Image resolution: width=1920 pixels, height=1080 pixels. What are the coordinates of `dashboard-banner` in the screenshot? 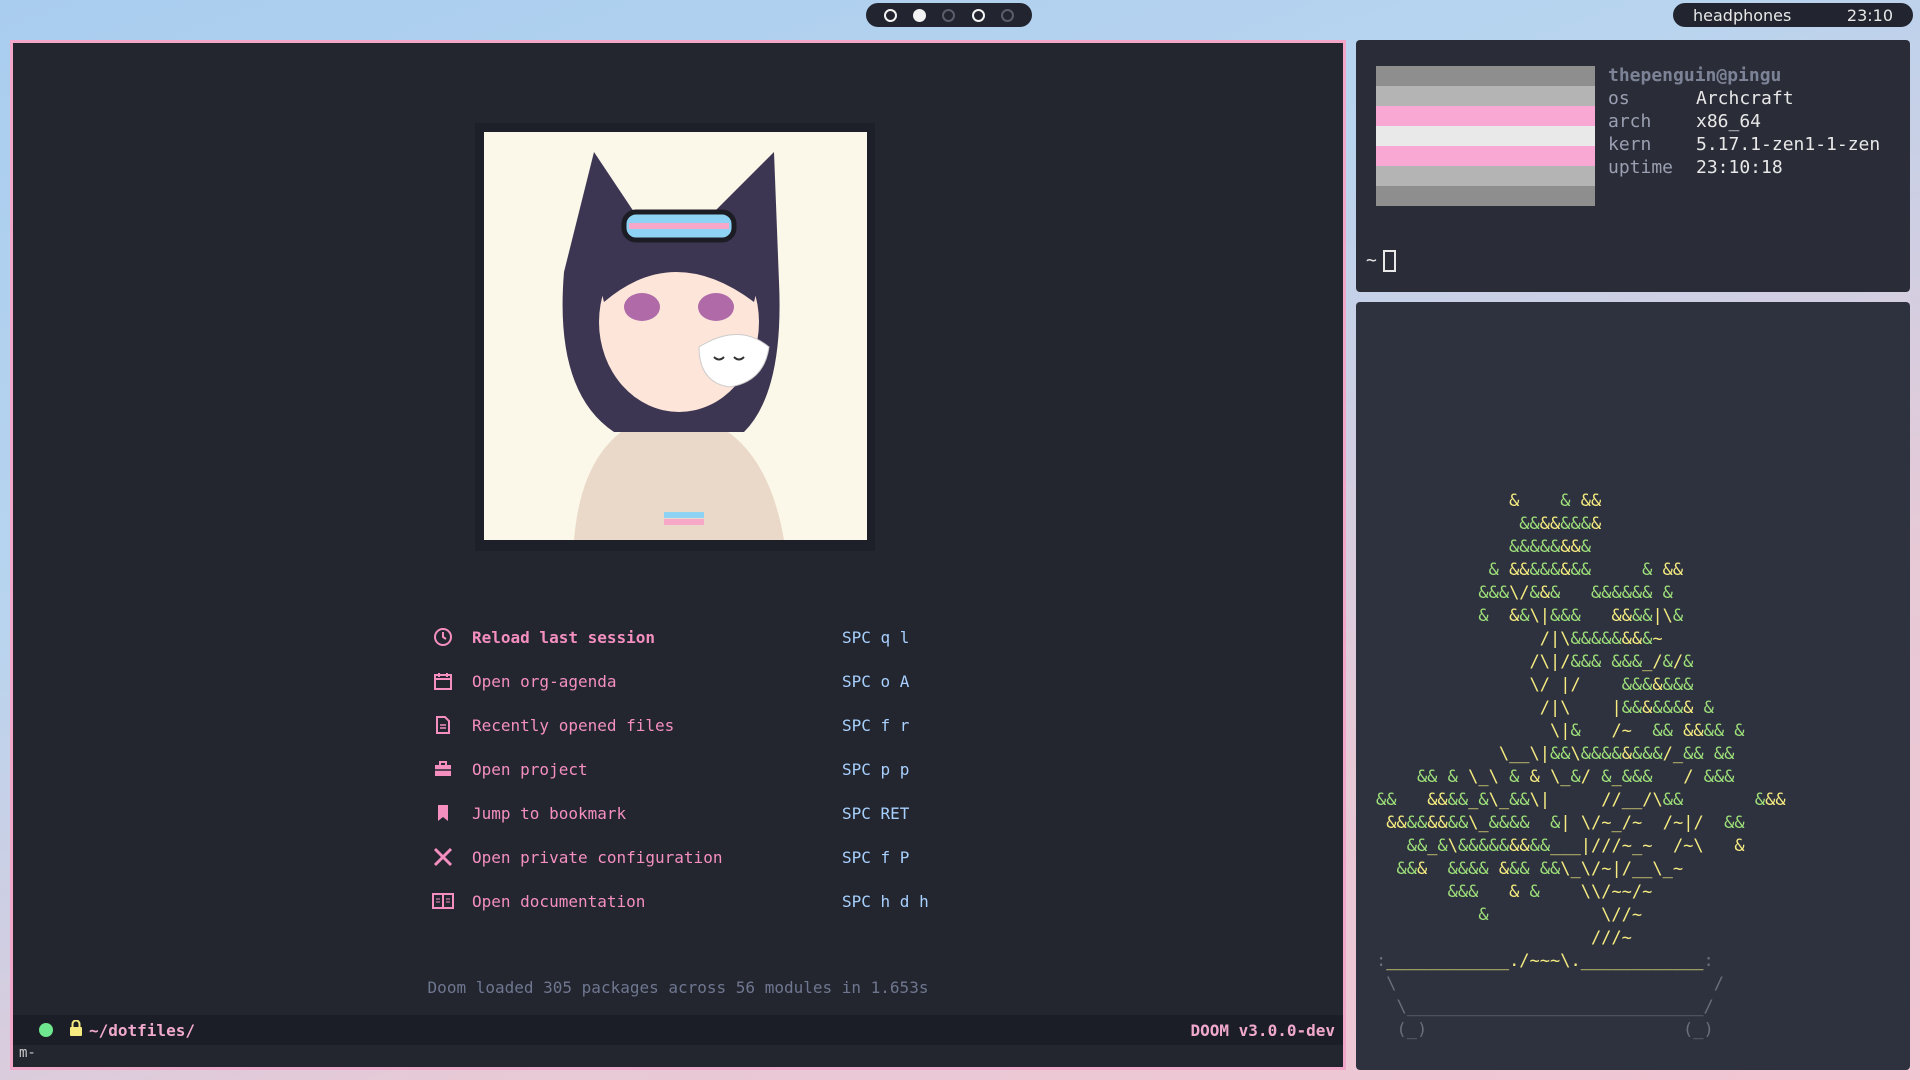 It's located at (675, 337).